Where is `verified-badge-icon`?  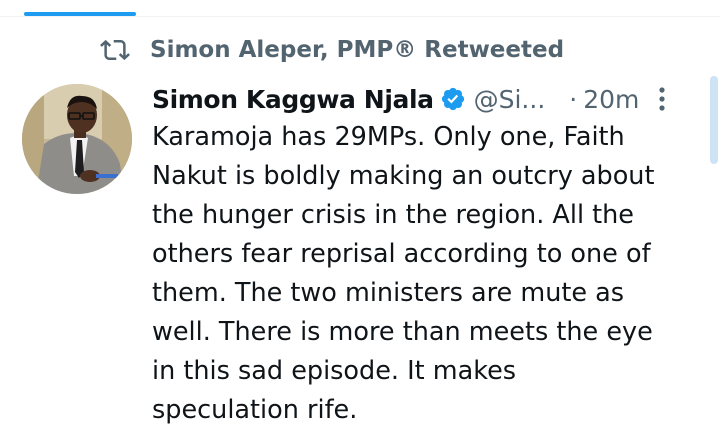
verified-badge-icon is located at coordinates (452, 99).